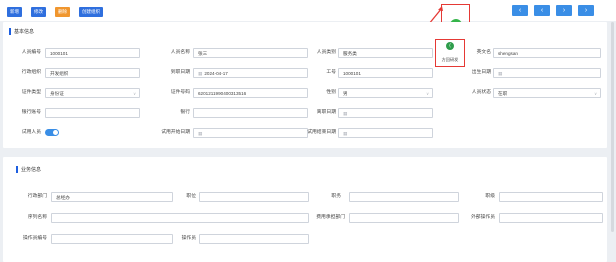 This screenshot has height=262, width=616. Describe the element at coordinates (564, 10) in the screenshot. I see `next-page-button: ›` at that location.